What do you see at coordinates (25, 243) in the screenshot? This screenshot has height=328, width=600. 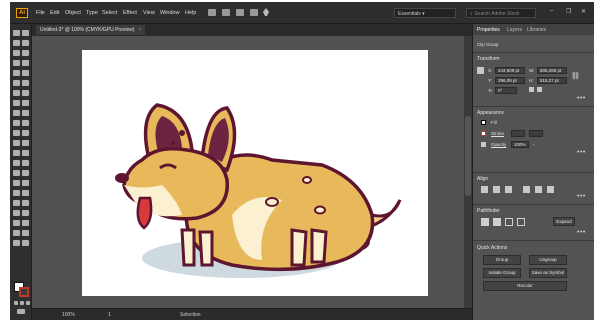 I see `zoom-alt-tool-icon` at bounding box center [25, 243].